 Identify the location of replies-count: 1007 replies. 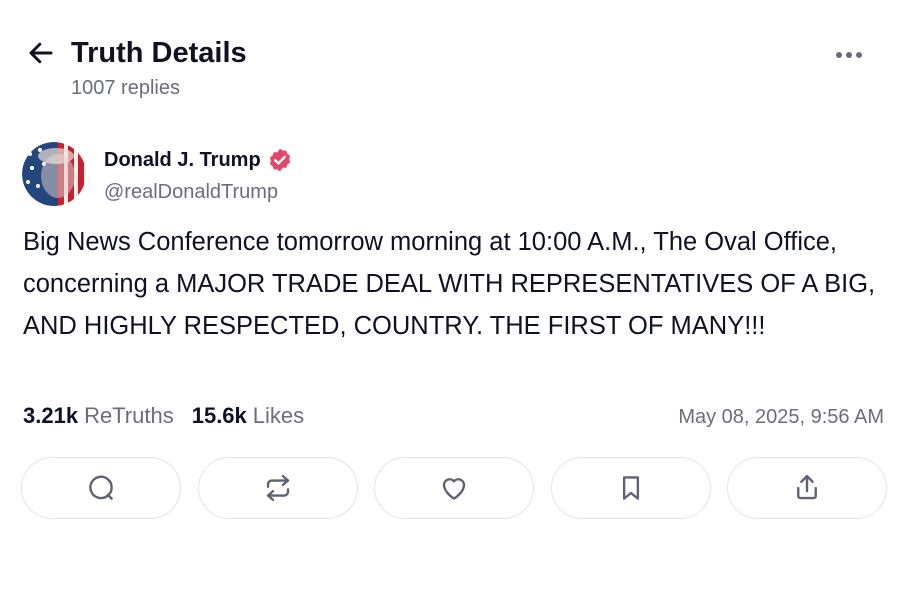
(125, 88).